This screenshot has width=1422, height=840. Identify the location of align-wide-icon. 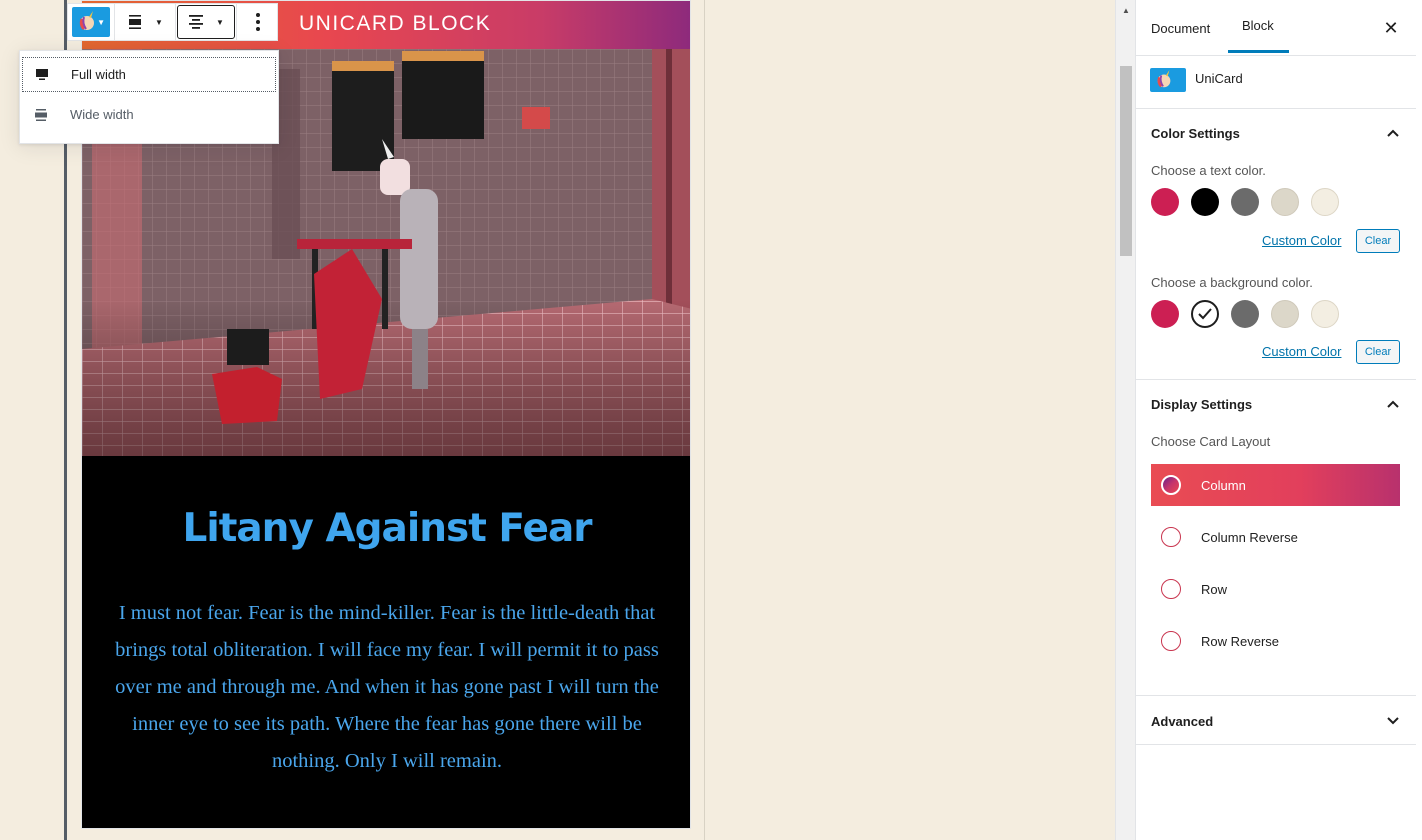
(135, 22).